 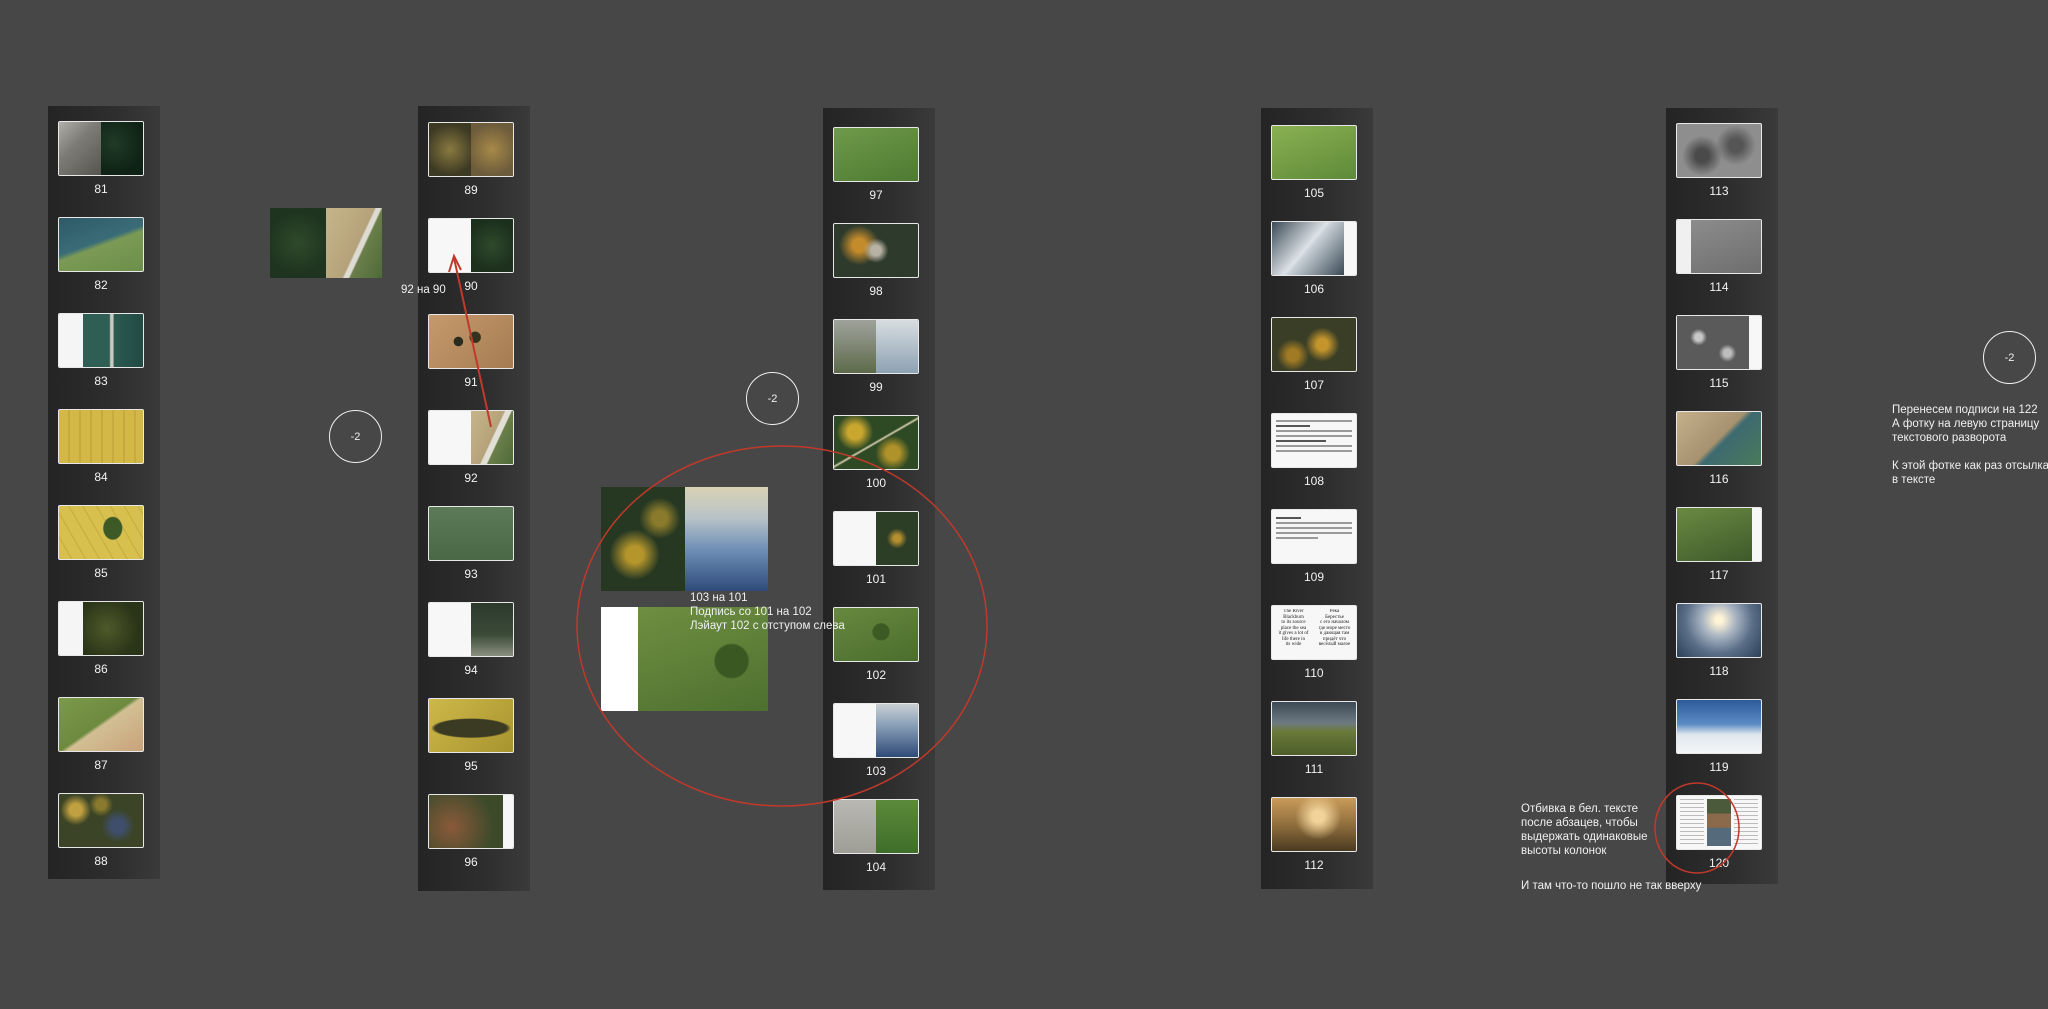 What do you see at coordinates (101, 381) in the screenshot?
I see `page-number: 83` at bounding box center [101, 381].